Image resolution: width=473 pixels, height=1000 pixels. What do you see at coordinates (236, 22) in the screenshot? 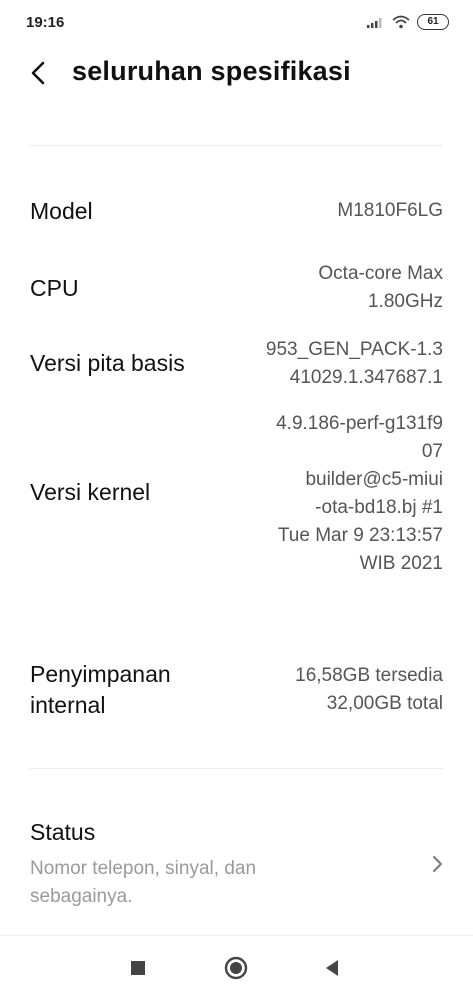
I see `status-bar: 19:16 61` at bounding box center [236, 22].